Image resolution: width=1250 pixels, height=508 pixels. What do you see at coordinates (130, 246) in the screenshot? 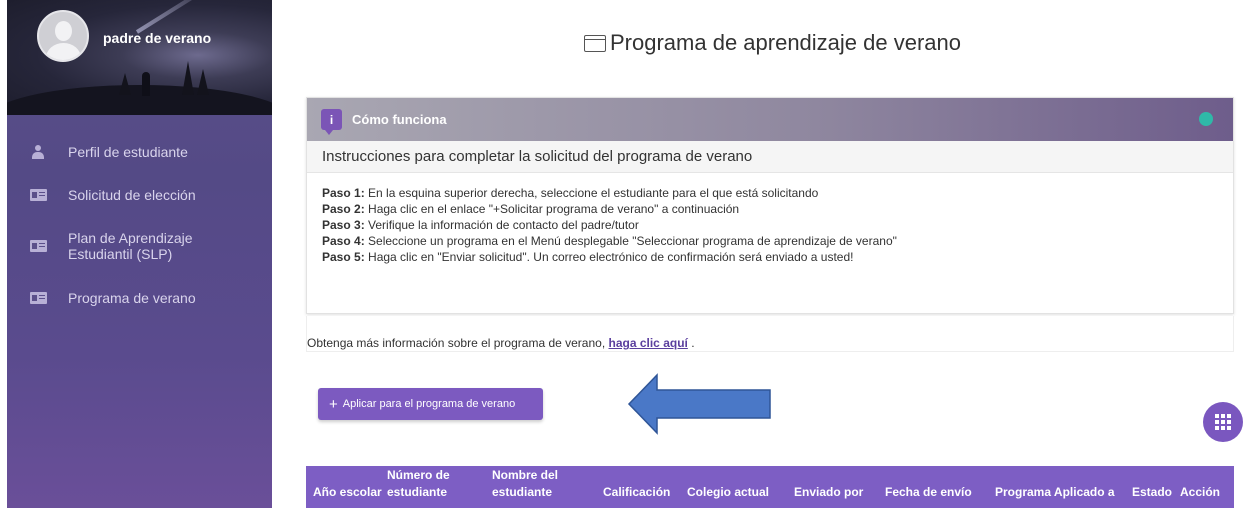
I see `sidebar-item-label: Plan de Aprendizaje Estudiantil (SLP)` at bounding box center [130, 246].